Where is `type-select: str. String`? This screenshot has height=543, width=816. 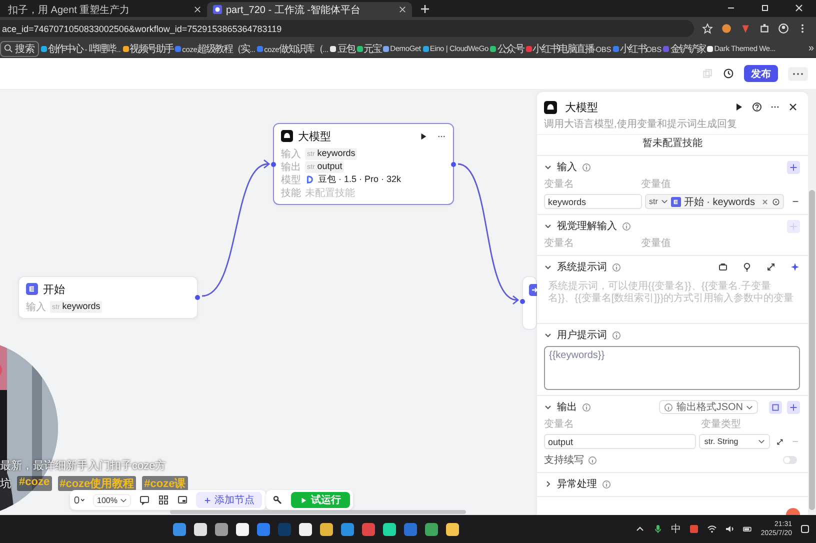 type-select: str. String is located at coordinates (734, 441).